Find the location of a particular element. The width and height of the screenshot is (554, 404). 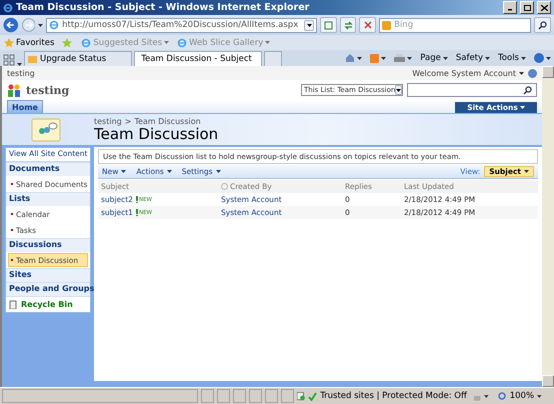

command-menu: Safety is located at coordinates (473, 58).